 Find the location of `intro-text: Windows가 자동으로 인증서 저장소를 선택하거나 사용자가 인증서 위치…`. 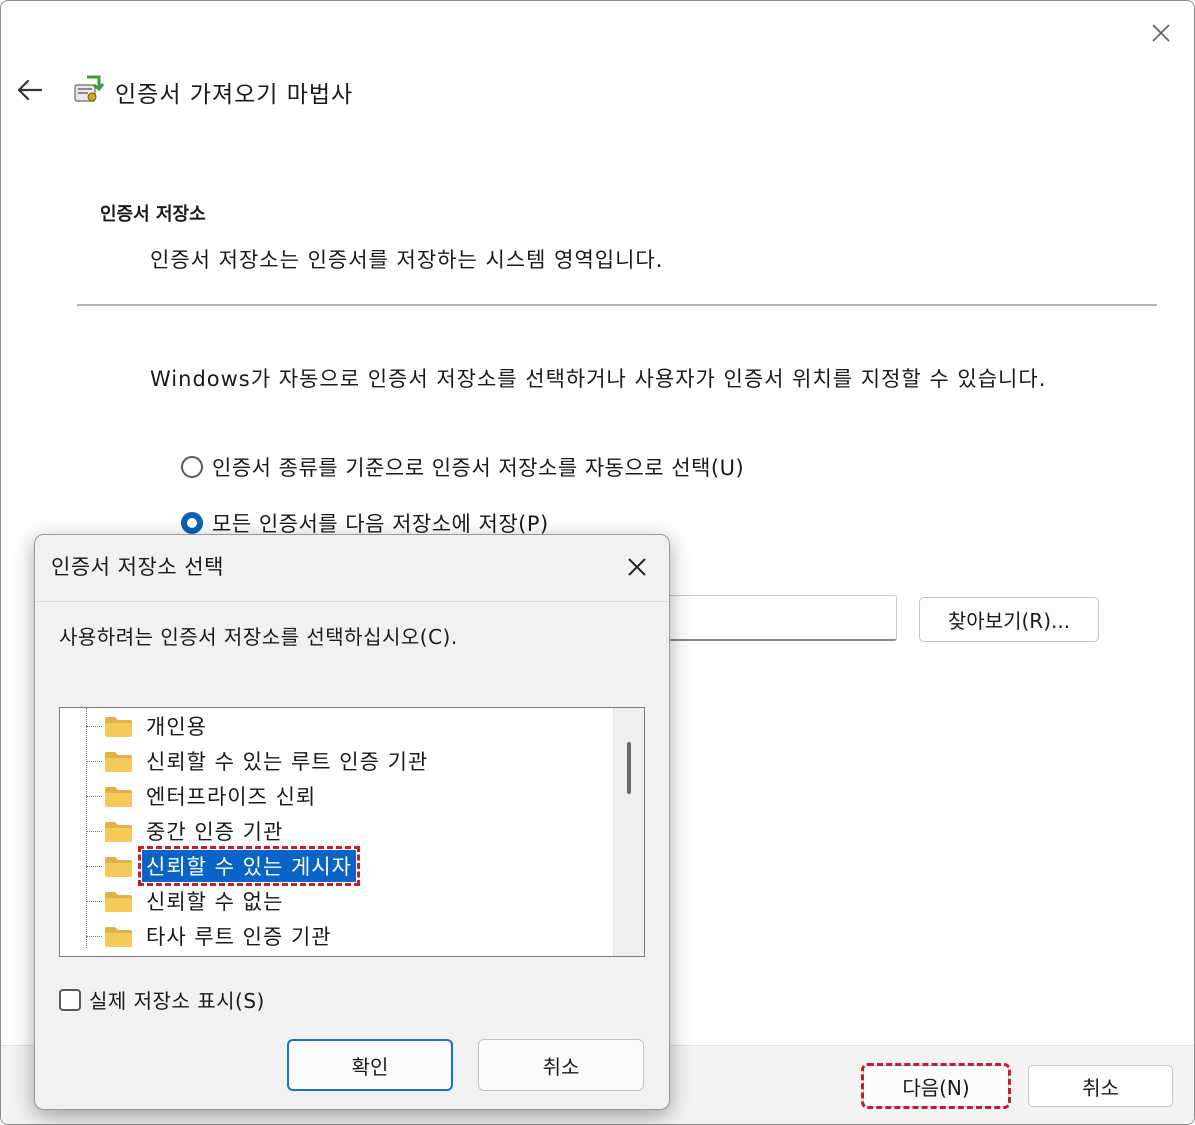

intro-text: Windows가 자동으로 인증서 저장소를 선택하거나 사용자가 인증서 위치… is located at coordinates (598, 379).